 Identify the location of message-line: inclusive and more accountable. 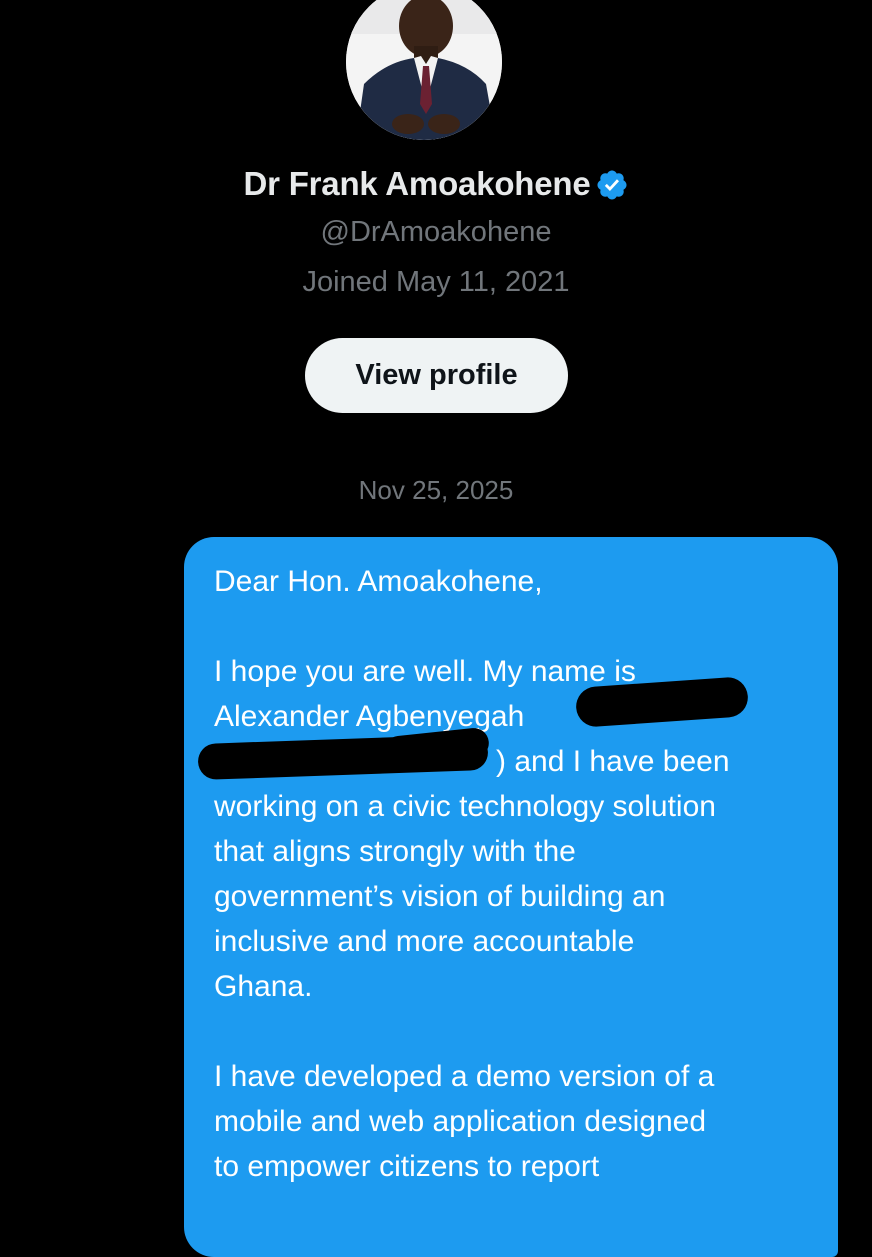
(424, 941).